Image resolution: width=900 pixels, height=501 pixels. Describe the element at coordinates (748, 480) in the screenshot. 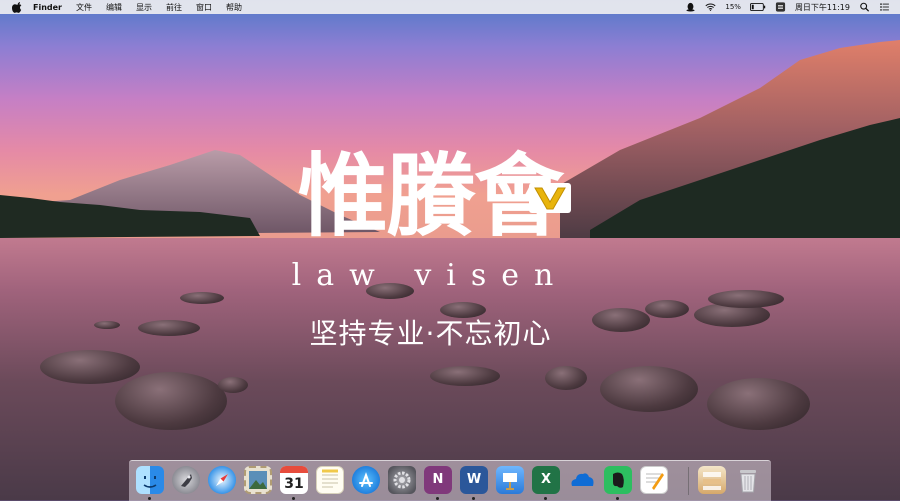

I see `trash-icon` at that location.